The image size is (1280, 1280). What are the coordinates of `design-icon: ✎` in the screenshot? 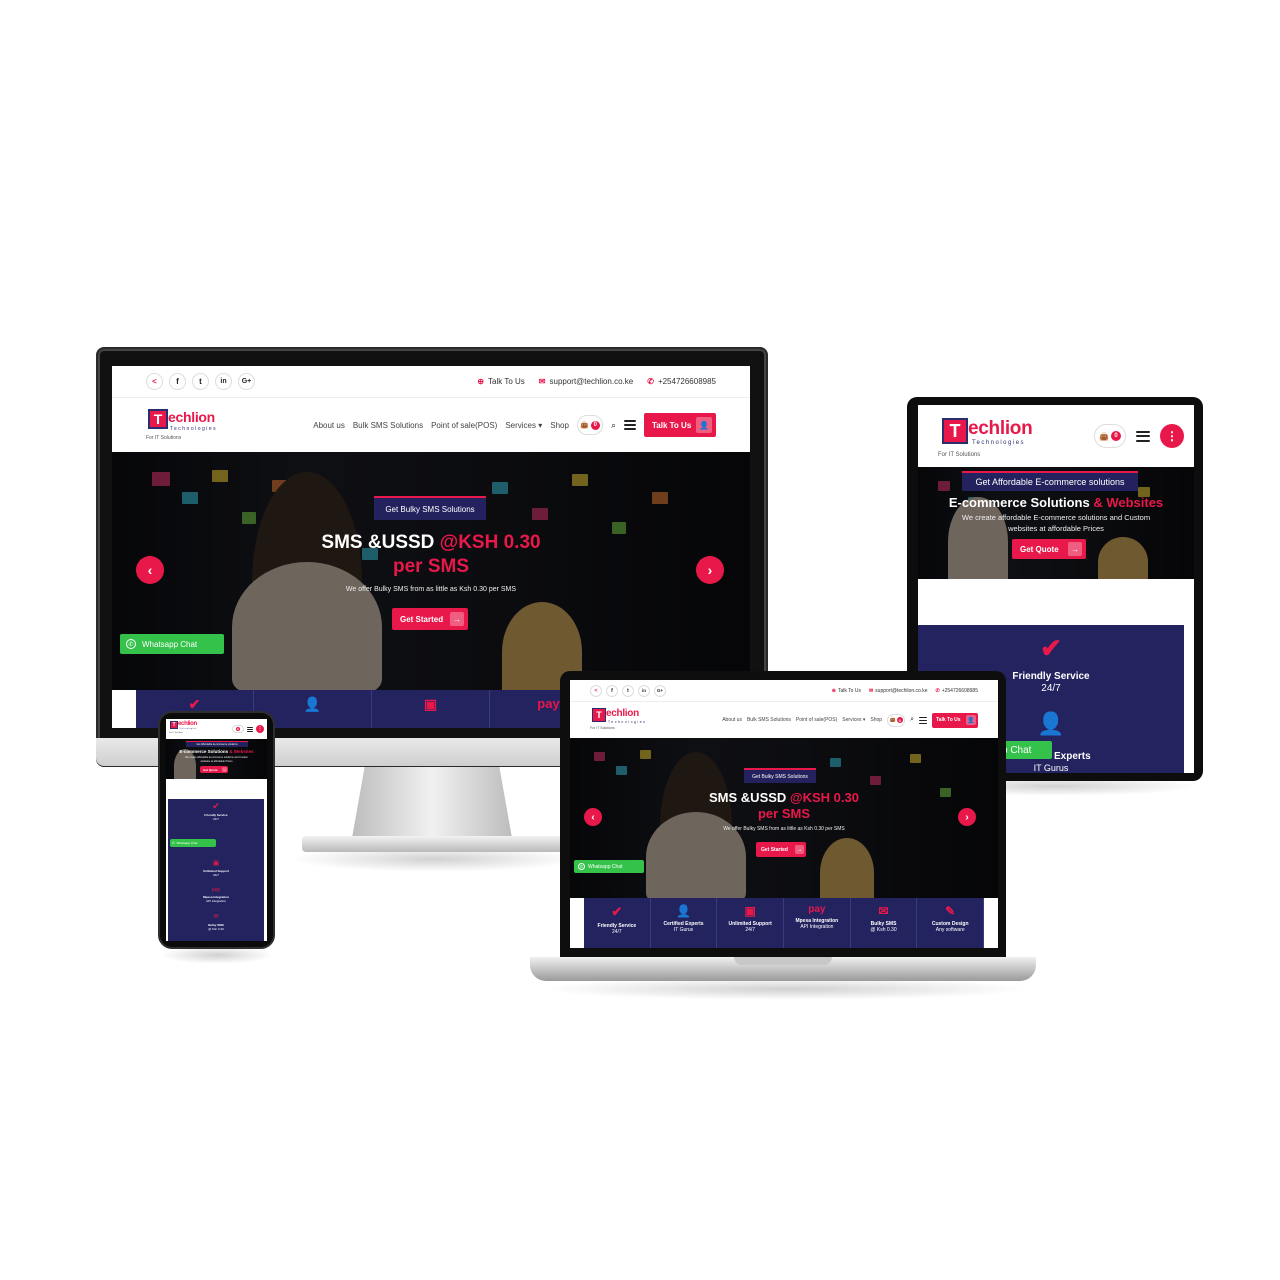 It's located at (950, 911).